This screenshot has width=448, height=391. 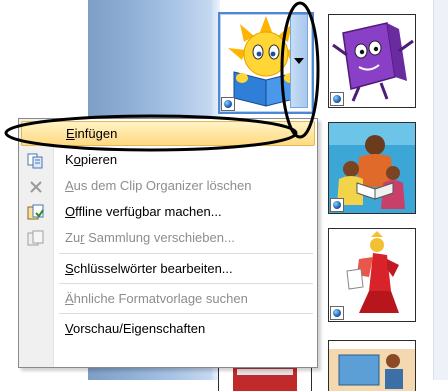 I want to click on clip-thumbnail-desk, so click(x=372, y=365).